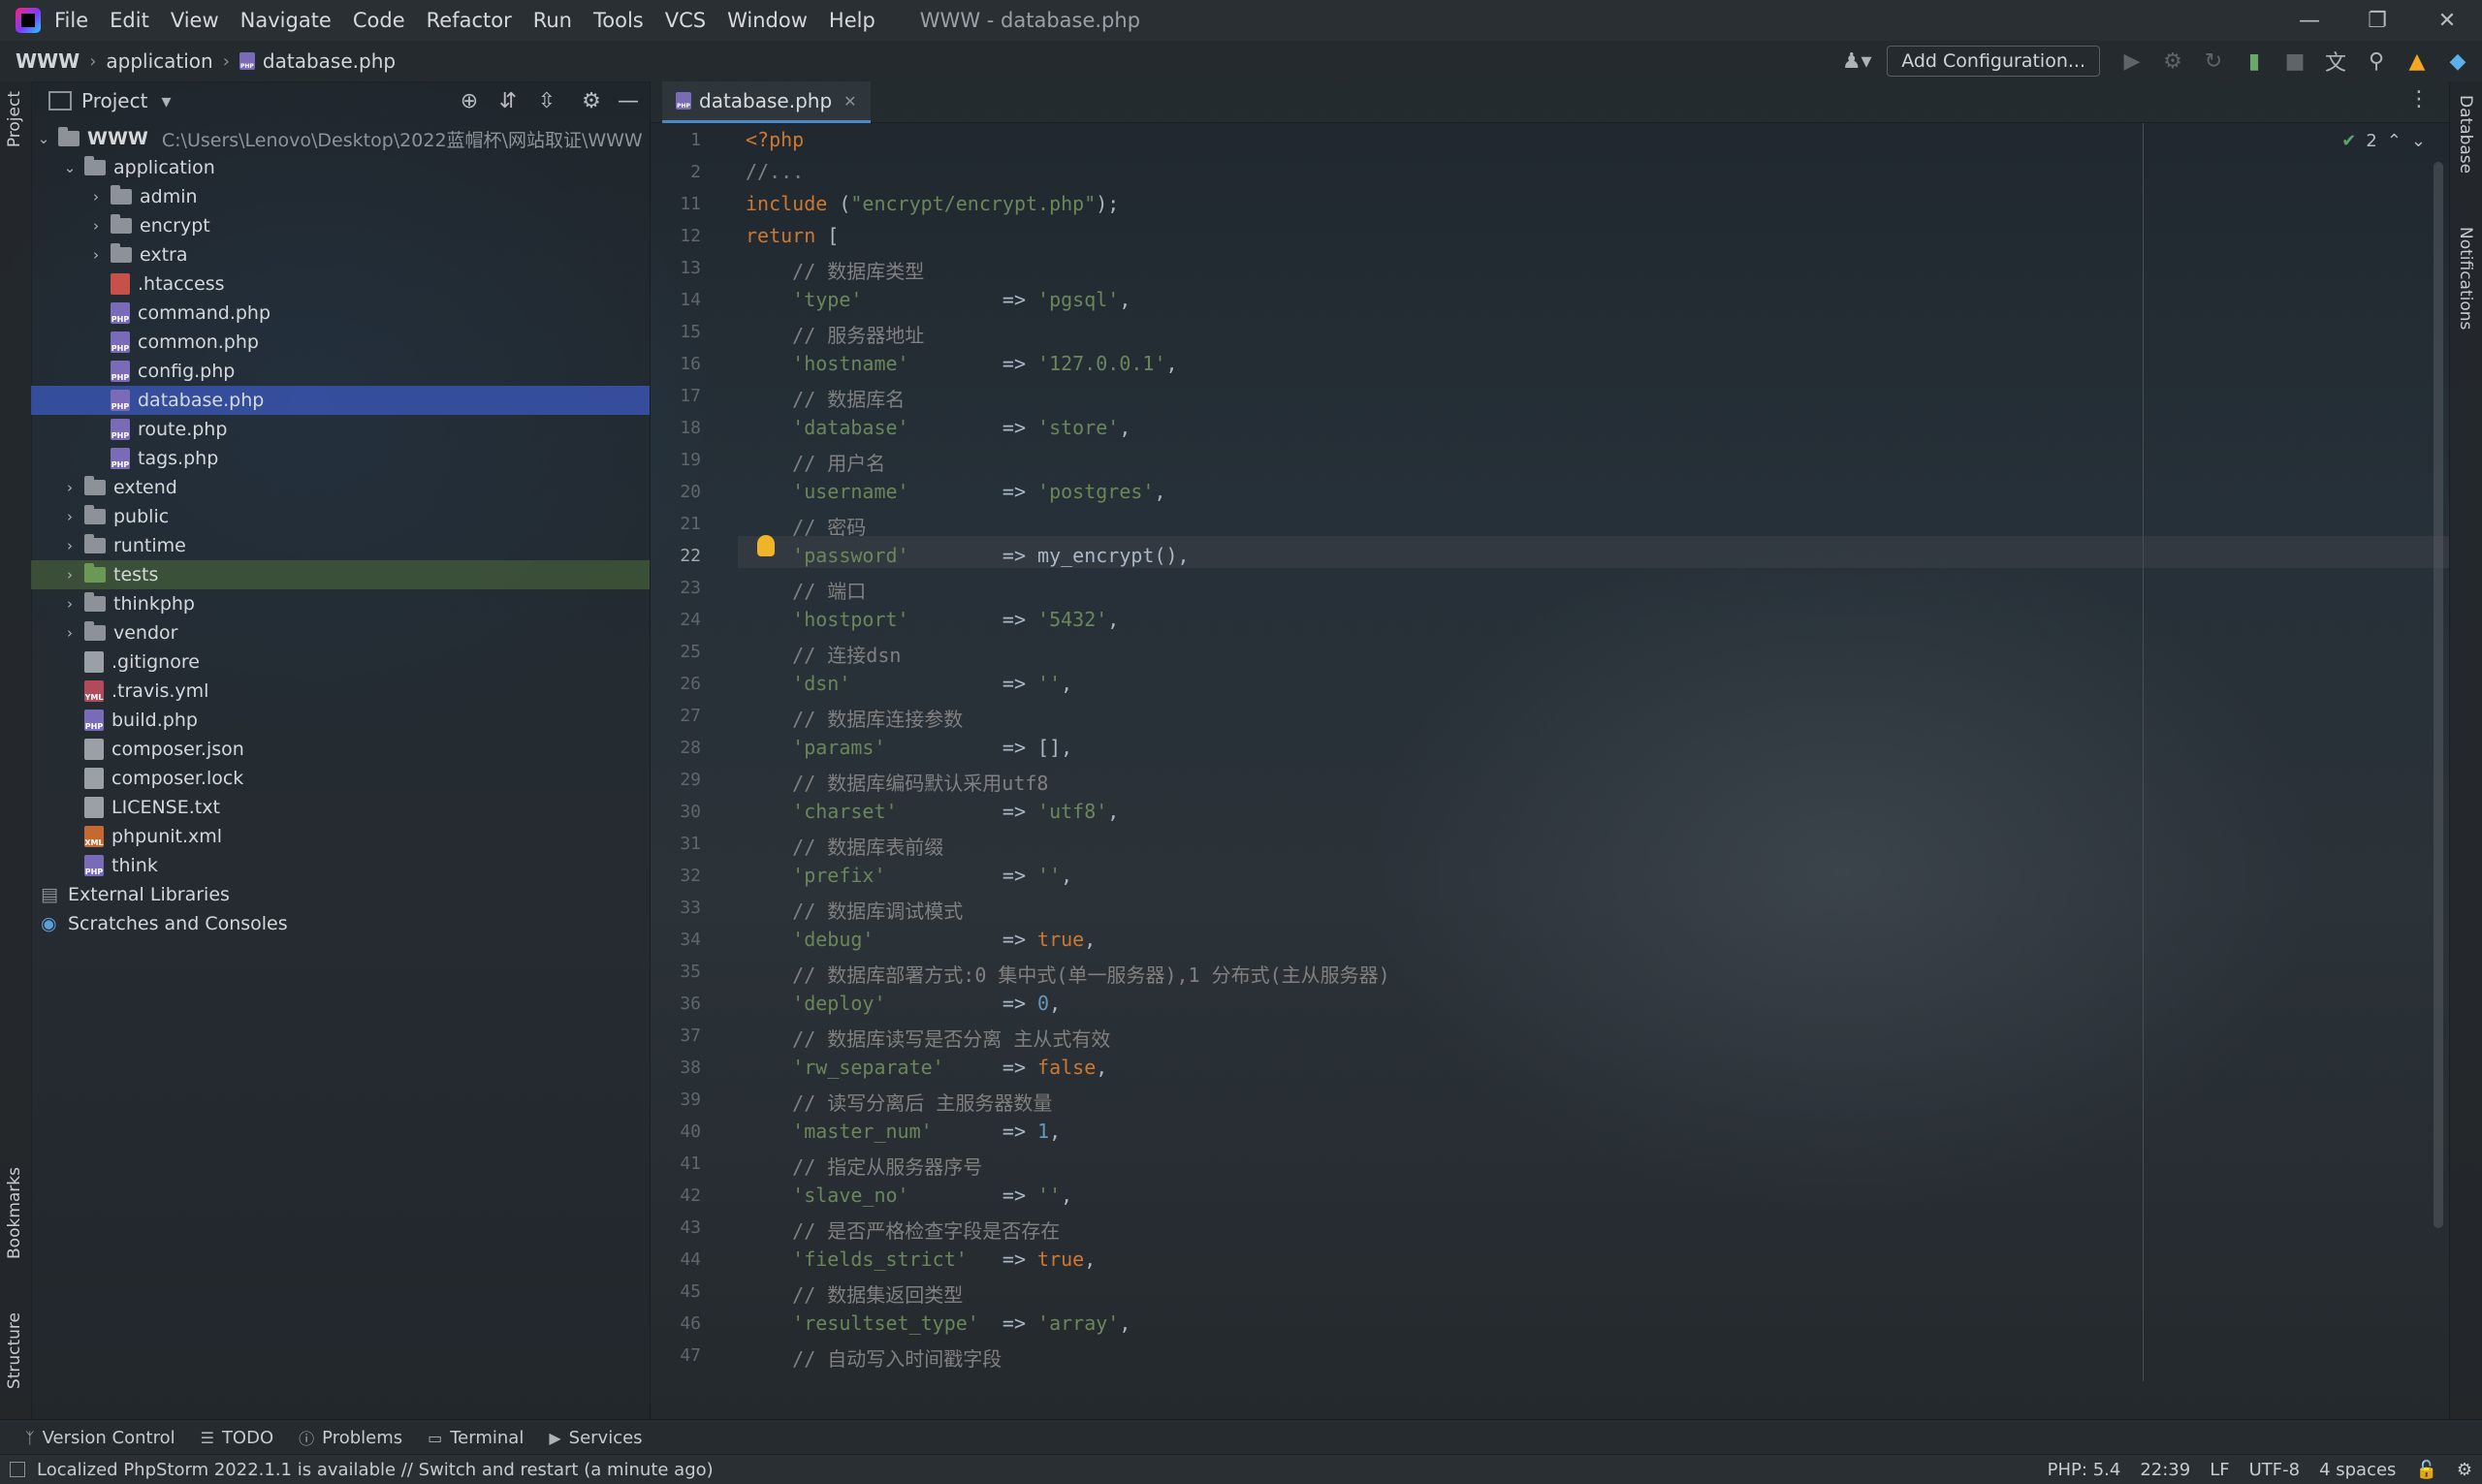 This screenshot has height=1484, width=2482. Describe the element at coordinates (806, 590) in the screenshot. I see `code-line: // 端口` at that location.